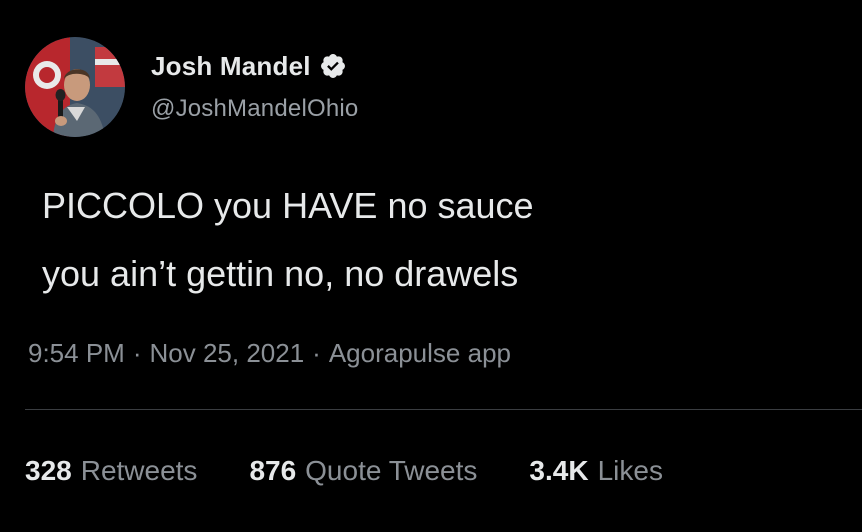 Image resolution: width=862 pixels, height=532 pixels. Describe the element at coordinates (139, 470) in the screenshot. I see `retweets-label: Retweets` at that location.